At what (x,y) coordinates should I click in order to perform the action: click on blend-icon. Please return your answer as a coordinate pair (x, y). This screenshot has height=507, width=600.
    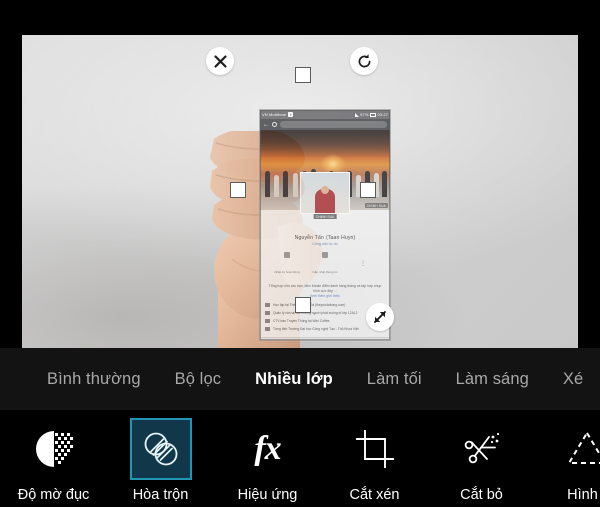
    Looking at the image, I should click on (160, 449).